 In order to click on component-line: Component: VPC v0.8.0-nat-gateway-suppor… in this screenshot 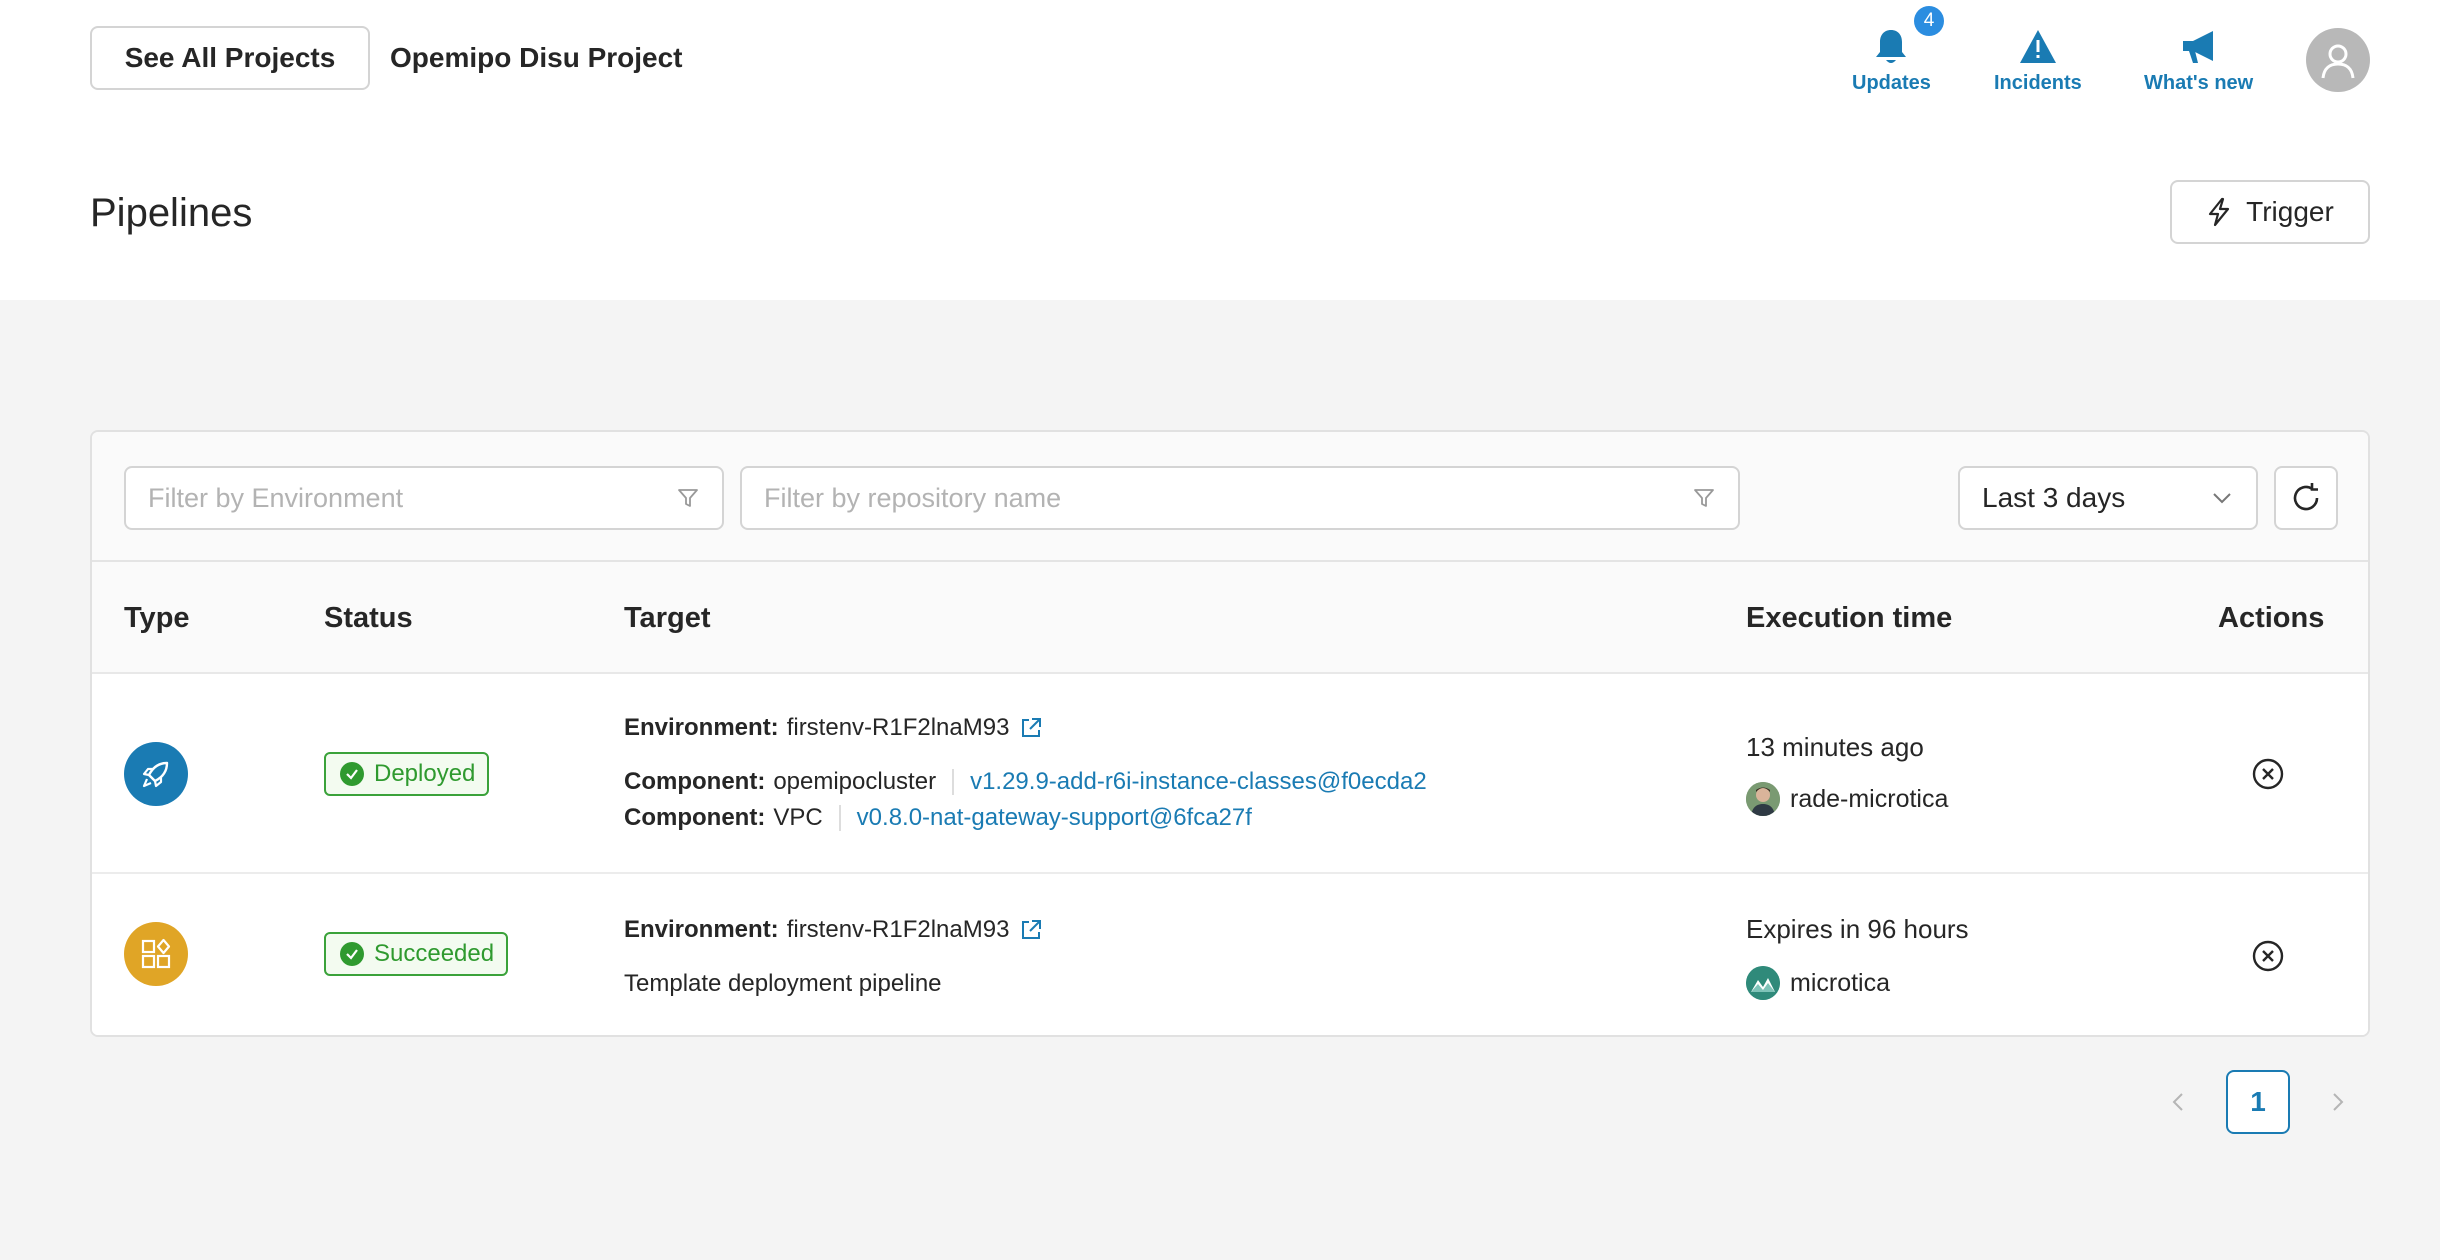, I will do `click(938, 818)`.